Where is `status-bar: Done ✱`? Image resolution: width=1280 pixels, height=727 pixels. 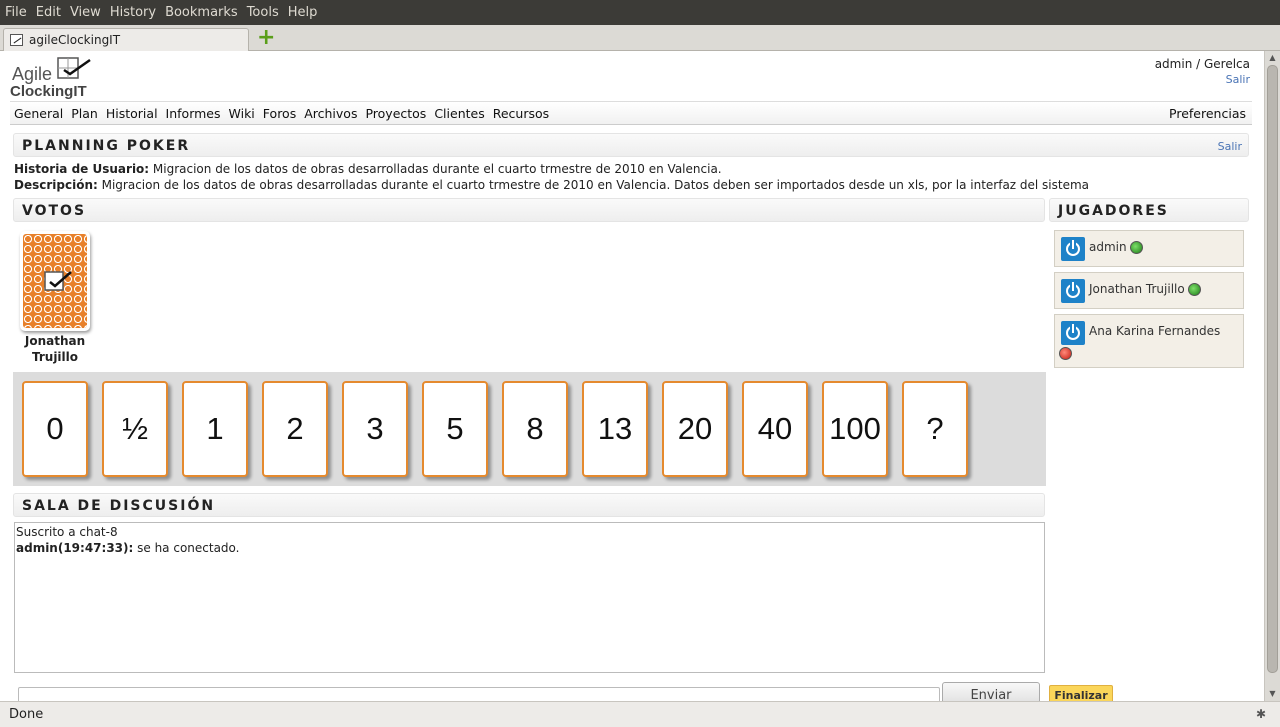
status-bar: Done ✱ is located at coordinates (640, 714).